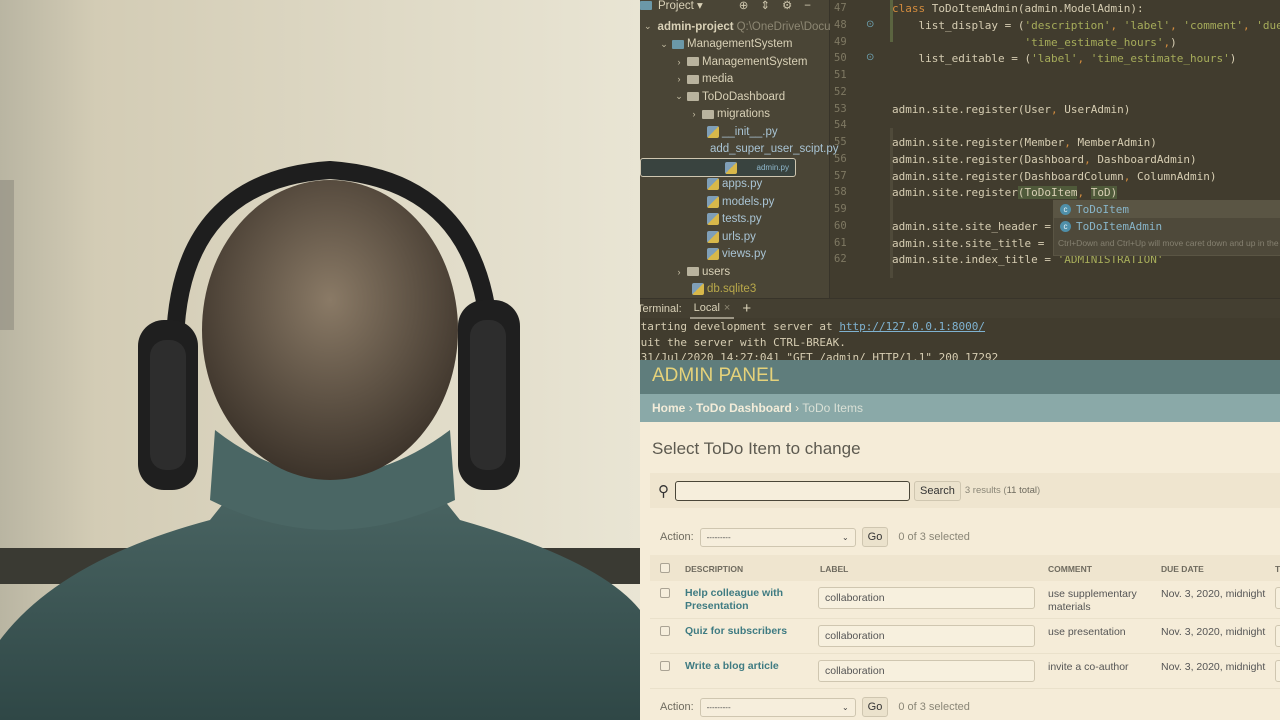 The width and height of the screenshot is (1280, 720). I want to click on comment-cell: invite a co-author, so click(1088, 667).